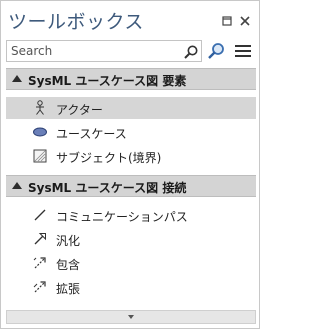  I want to click on group-header-usecase-elements: SysML ユースケース図 要素, so click(131, 79).